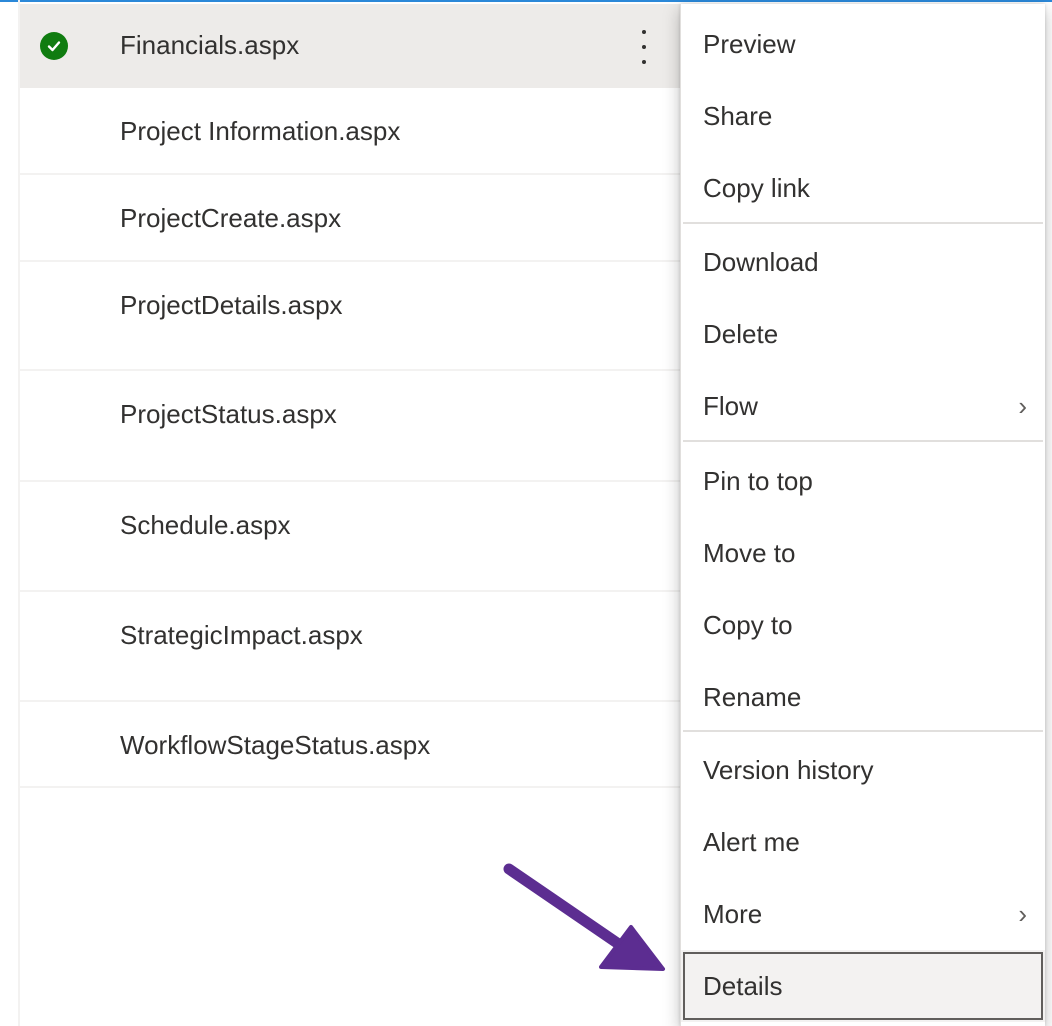 This screenshot has height=1026, width=1052. What do you see at coordinates (863, 44) in the screenshot?
I see `menu-item-preview: Preview` at bounding box center [863, 44].